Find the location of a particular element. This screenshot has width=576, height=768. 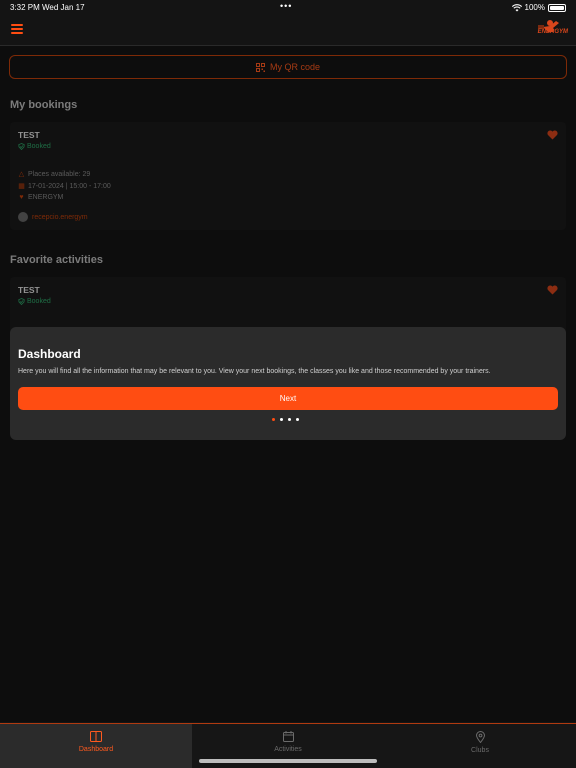

next-button: Next is located at coordinates (288, 398).